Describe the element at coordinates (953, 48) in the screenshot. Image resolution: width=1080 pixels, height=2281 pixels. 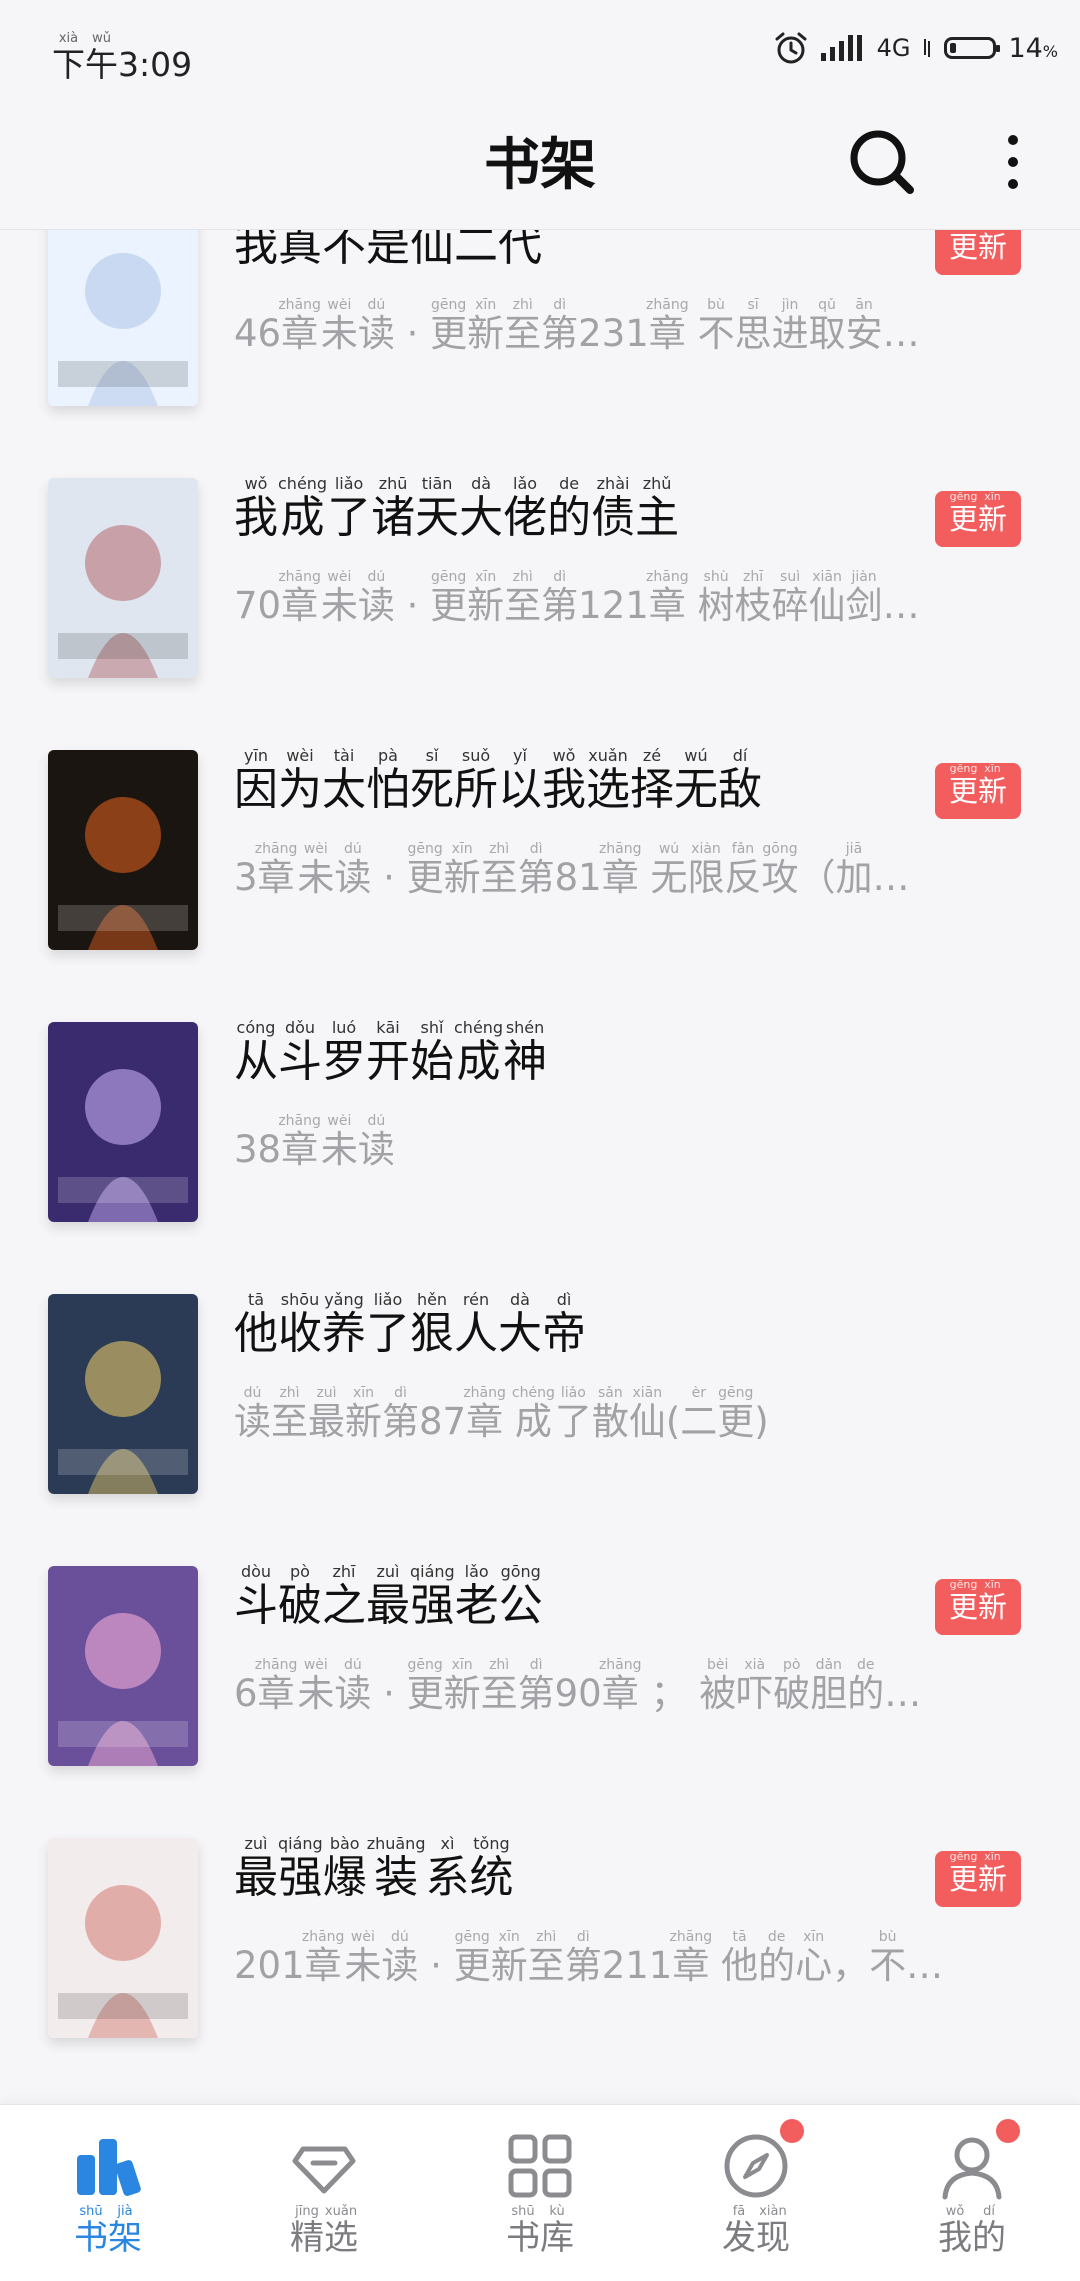
I see `battery-level` at that location.